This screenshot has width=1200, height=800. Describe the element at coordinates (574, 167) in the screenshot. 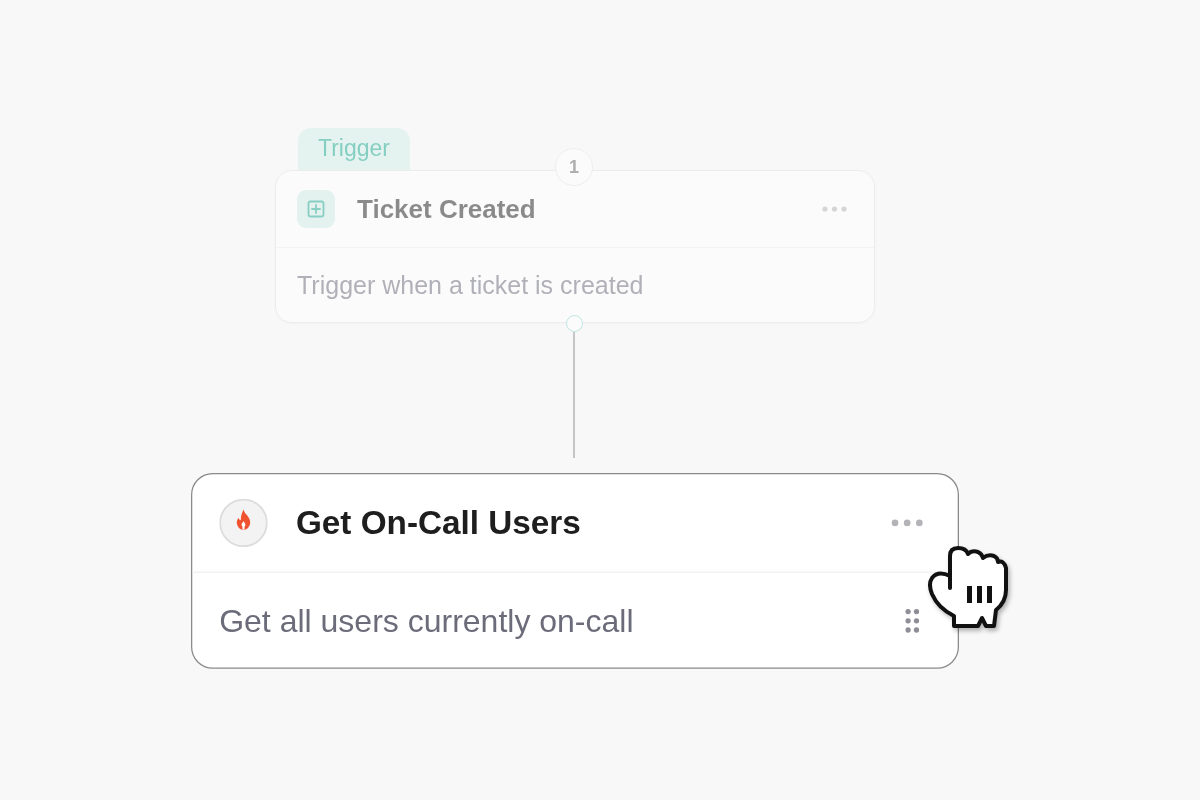

I see `step-number: 1` at that location.